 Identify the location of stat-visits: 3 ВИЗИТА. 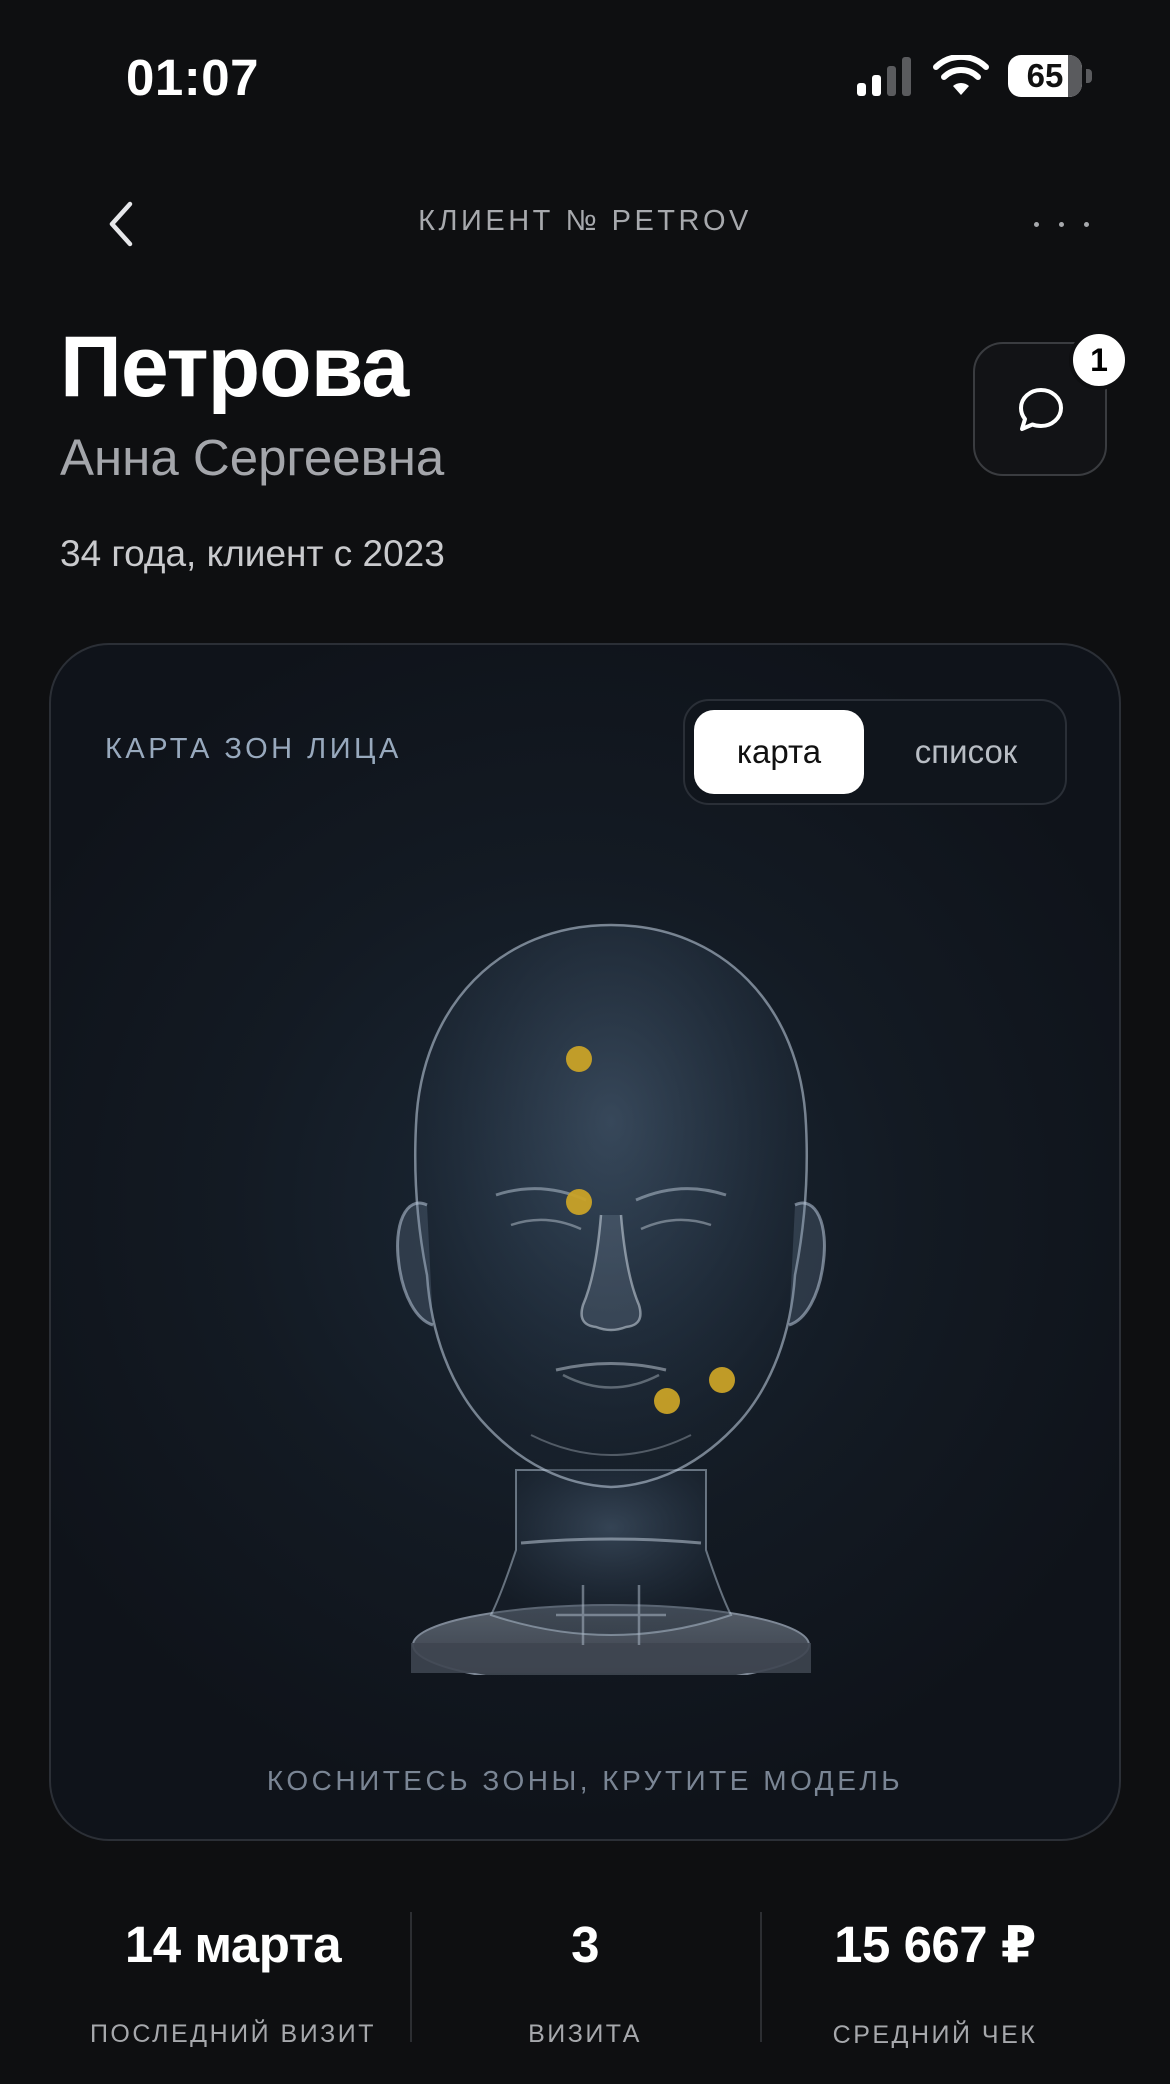
(585, 1982).